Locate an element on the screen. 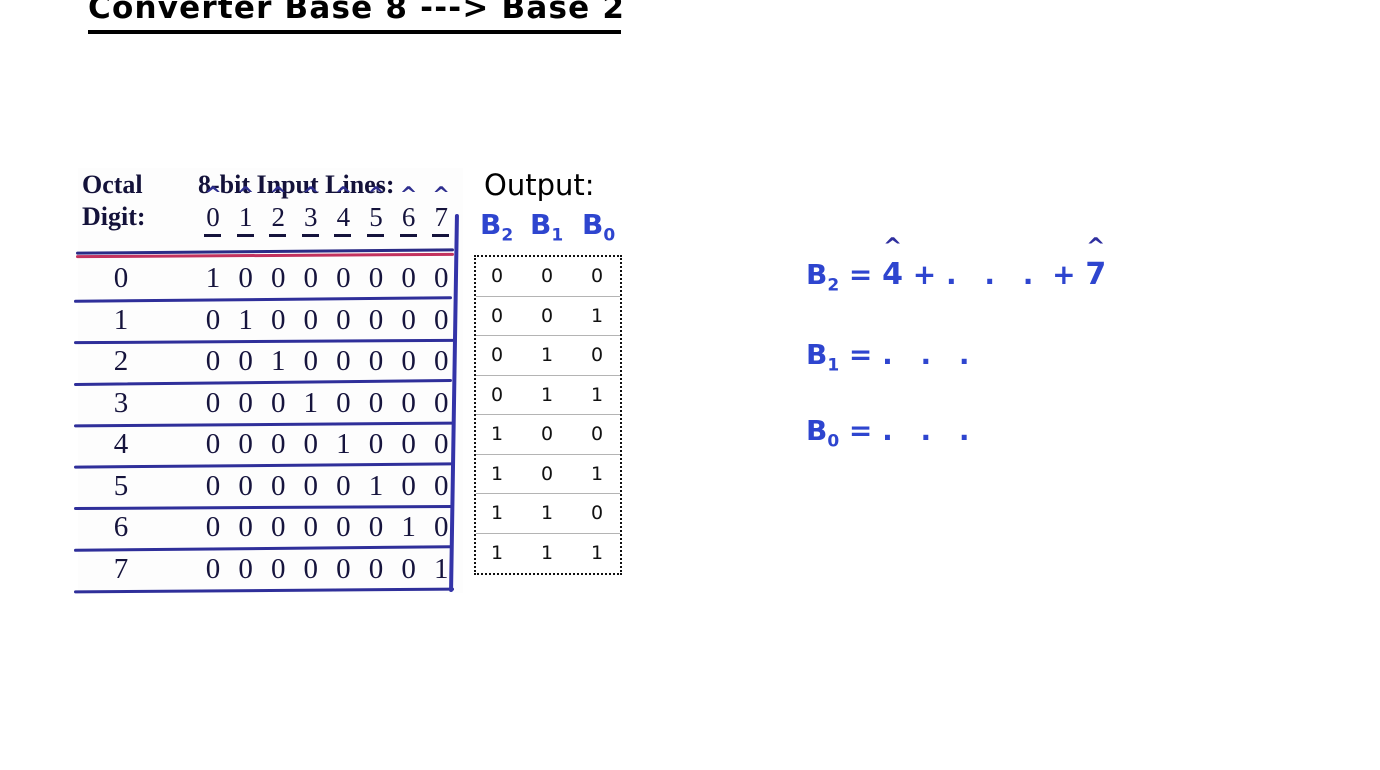  output-header-B0: B0 is located at coordinates (599, 227).